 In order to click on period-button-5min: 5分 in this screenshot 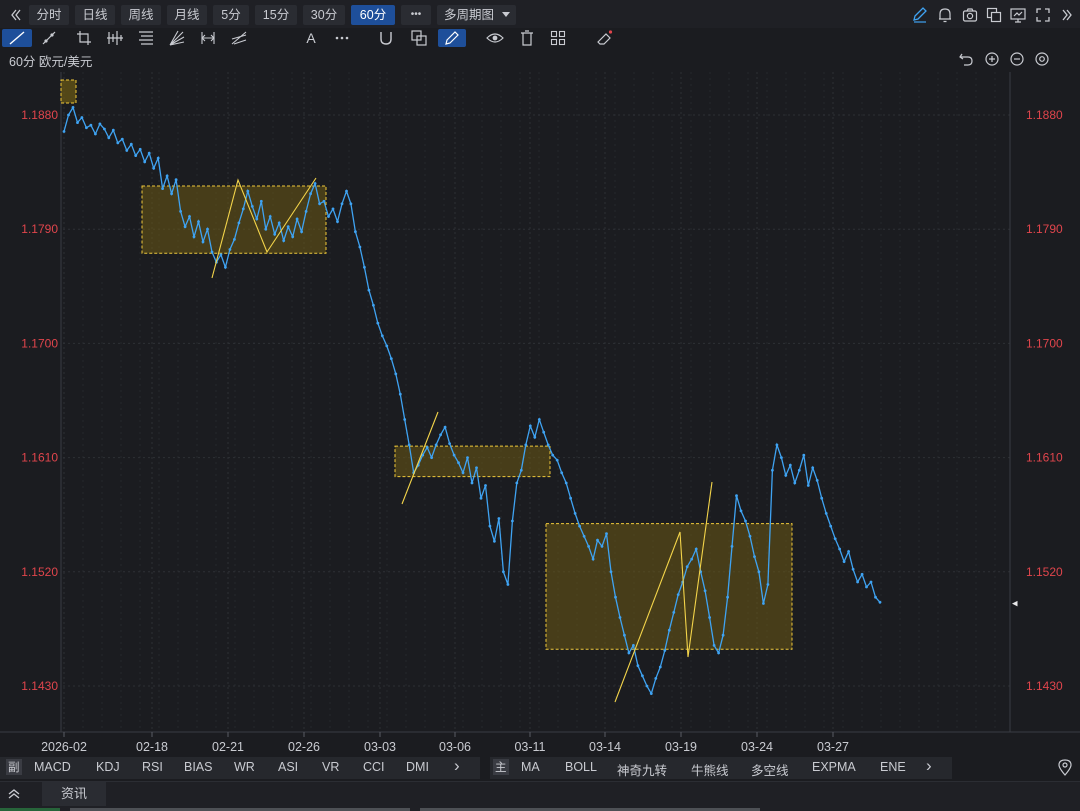, I will do `click(231, 15)`.